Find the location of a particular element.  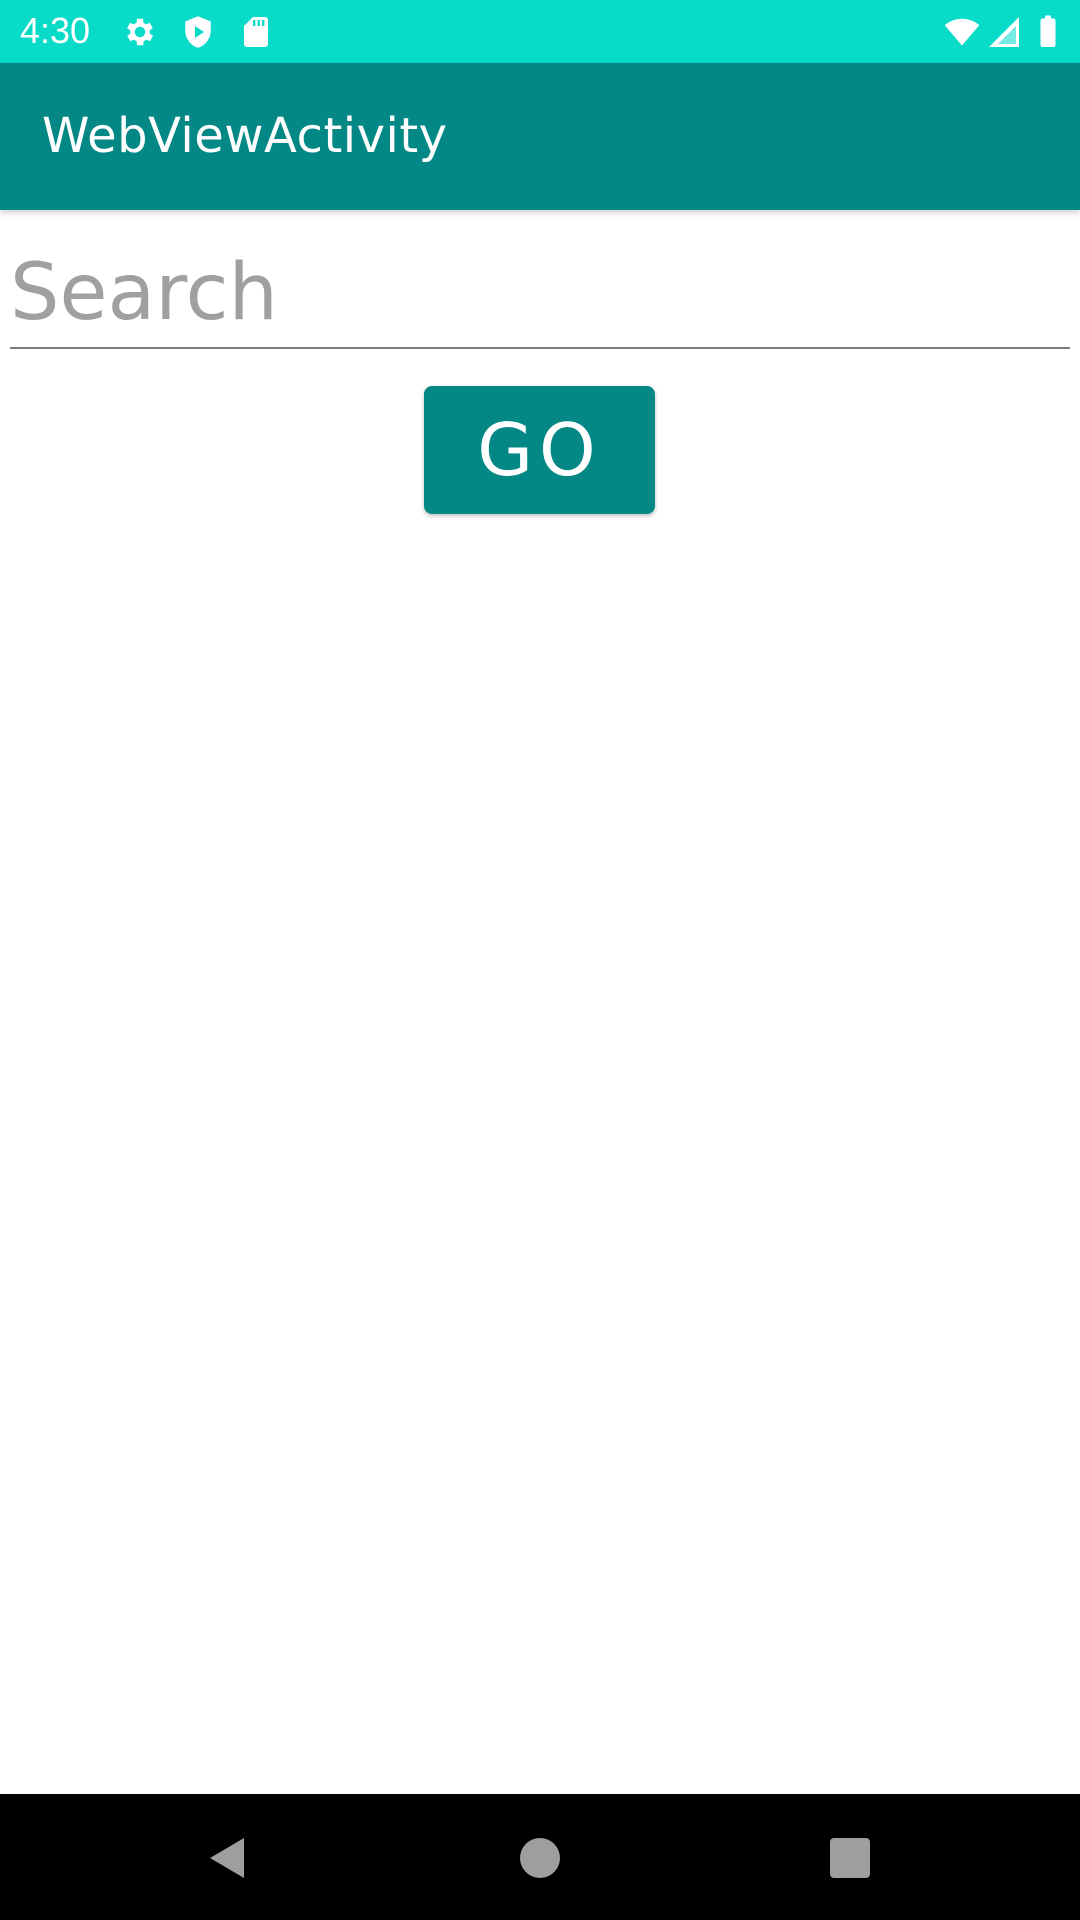

status-bar: 4:30 is located at coordinates (540, 31).